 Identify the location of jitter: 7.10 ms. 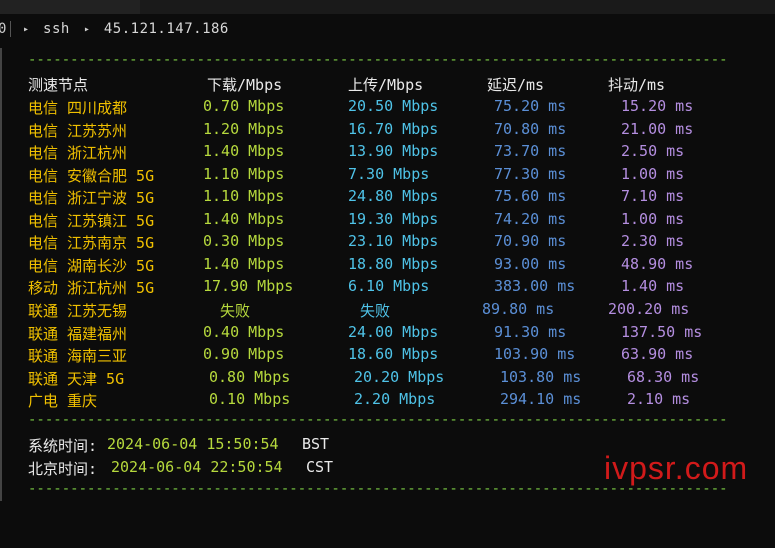
(653, 196).